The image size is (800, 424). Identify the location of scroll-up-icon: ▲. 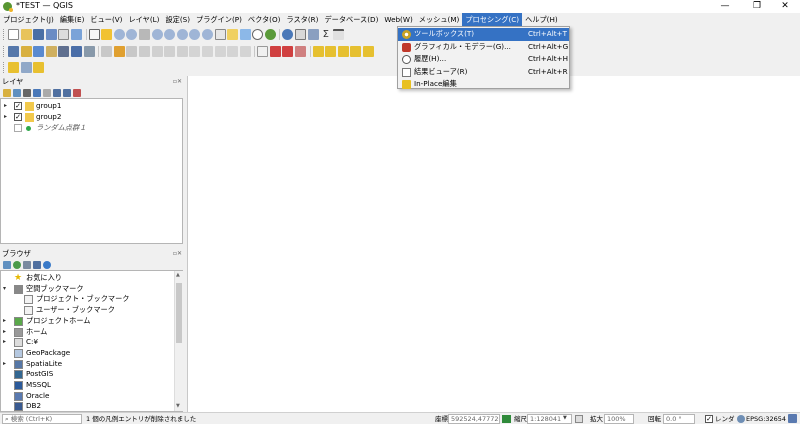
(178, 275).